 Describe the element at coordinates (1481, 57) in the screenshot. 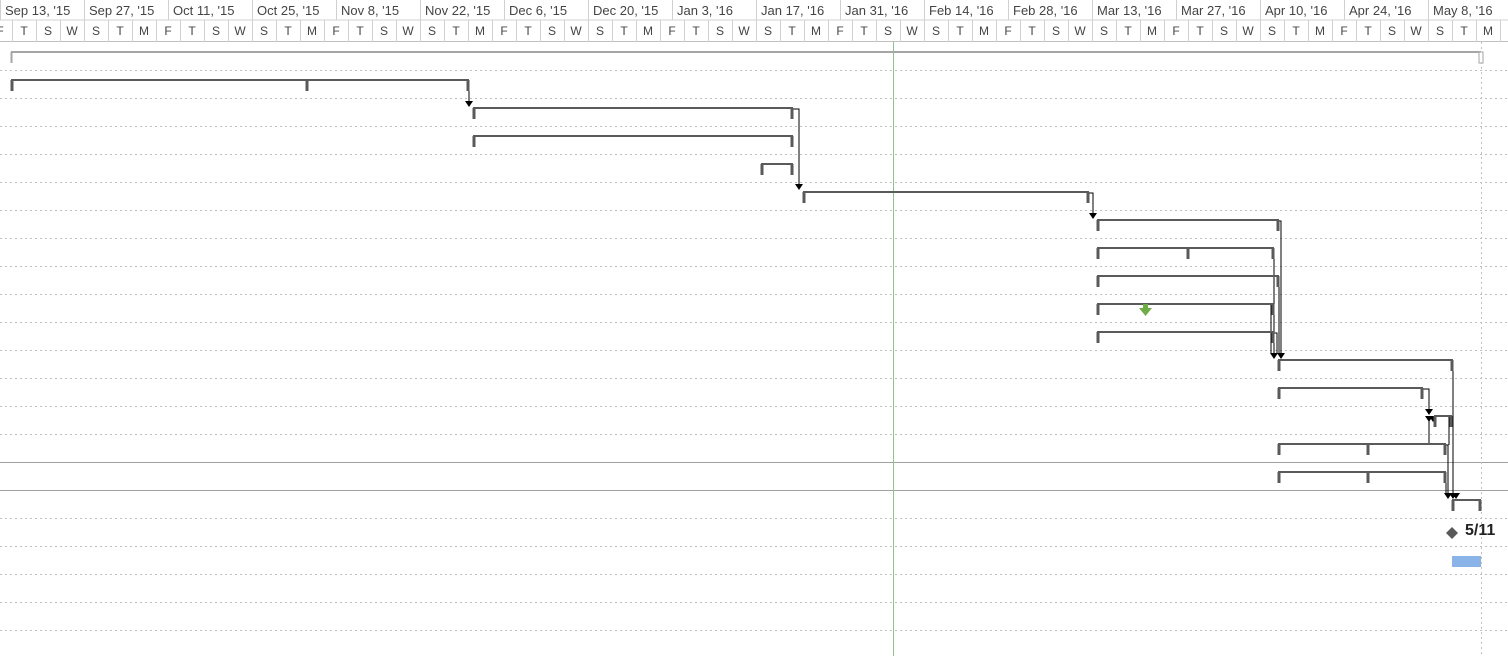

I see `project-summary-end` at that location.